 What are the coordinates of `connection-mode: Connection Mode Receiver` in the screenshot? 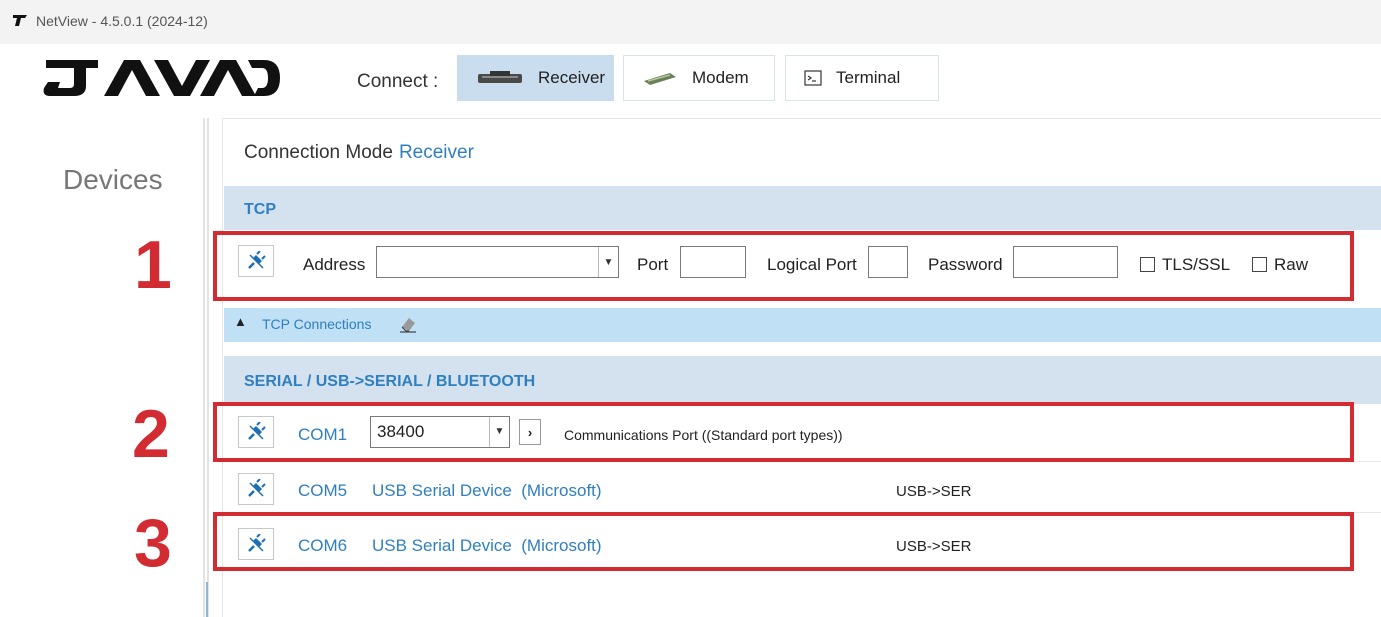 It's located at (359, 153).